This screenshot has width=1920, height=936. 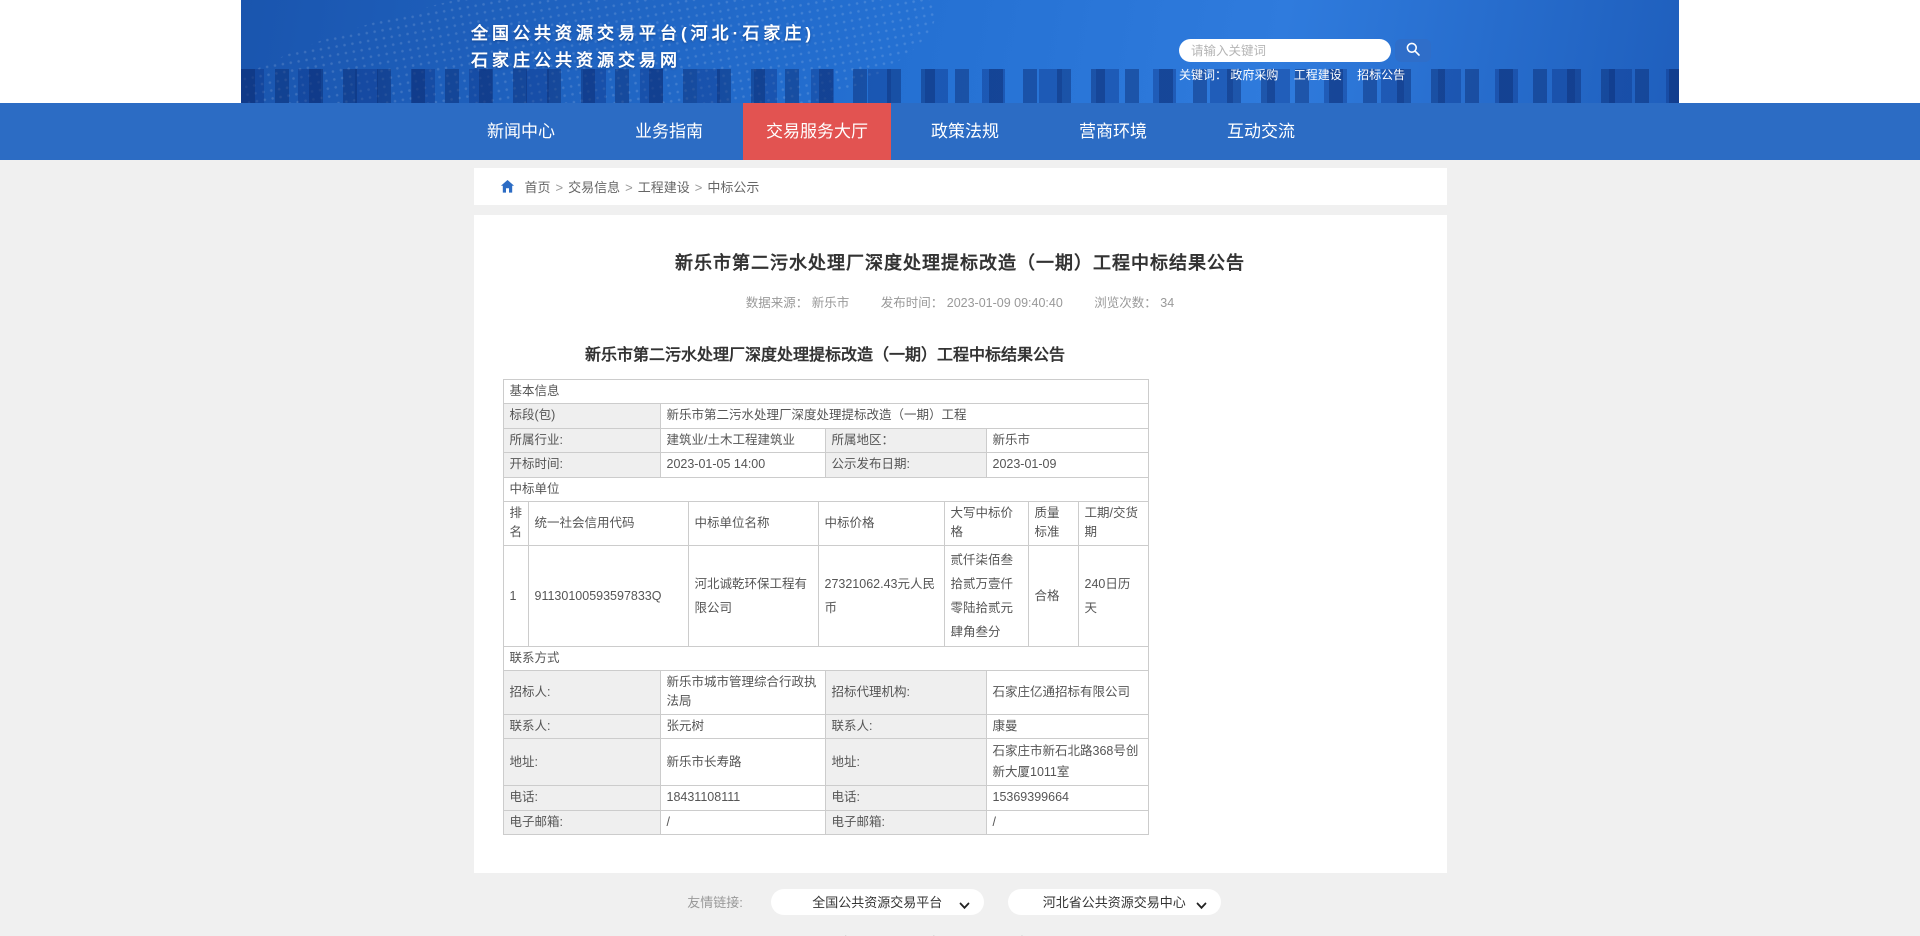 I want to click on search-button, so click(x=1413, y=50).